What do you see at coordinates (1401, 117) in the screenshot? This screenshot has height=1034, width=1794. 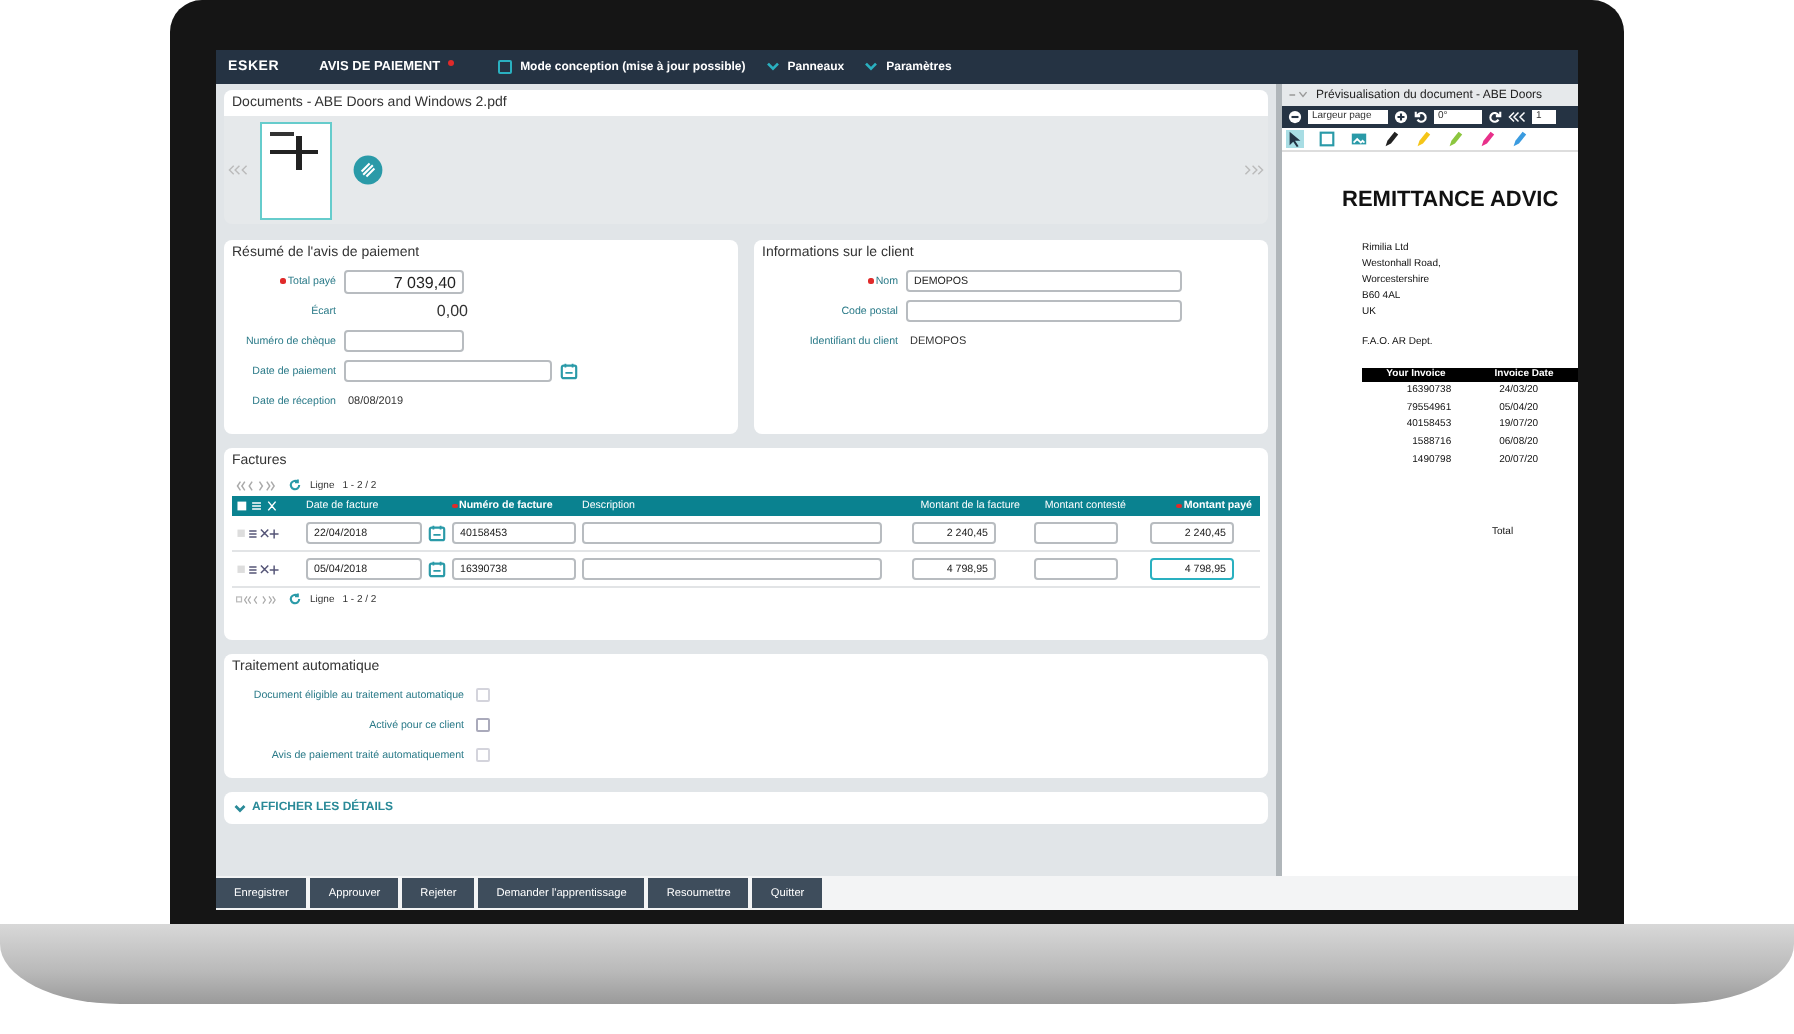 I see `zoom-in-icon` at bounding box center [1401, 117].